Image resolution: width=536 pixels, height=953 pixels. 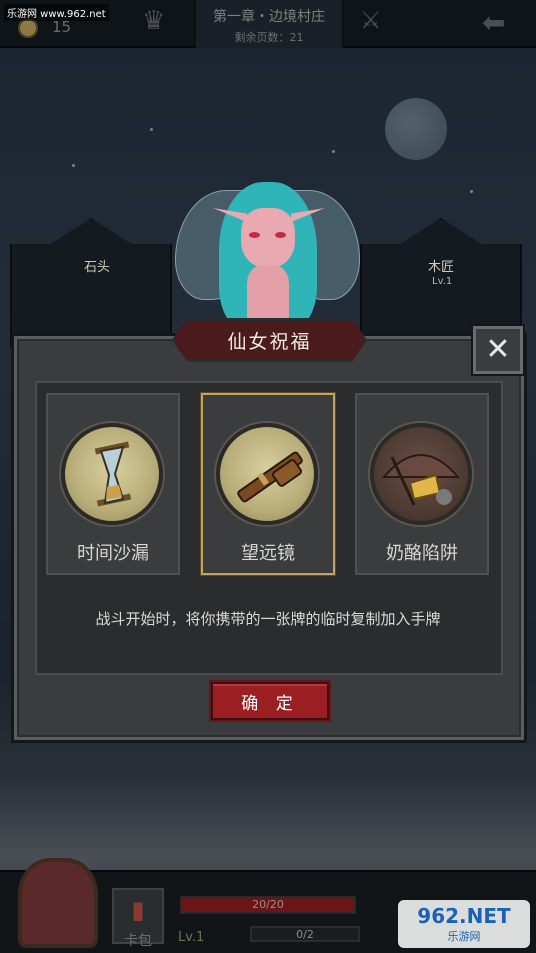 I want to click on hourglass-icon, so click(x=112, y=474).